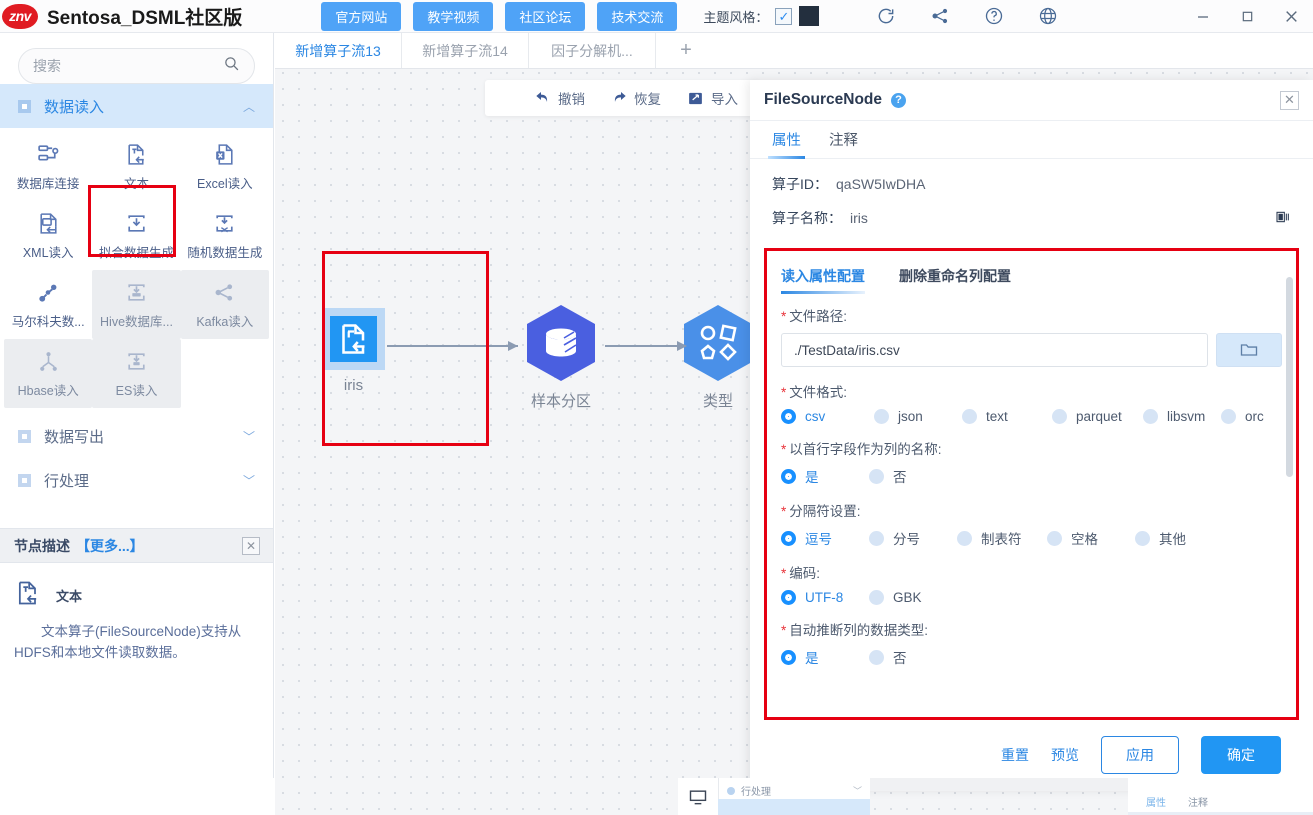 This screenshot has height=815, width=1313. What do you see at coordinates (825, 657) in the screenshot?
I see `radio-infer-yes: 是` at bounding box center [825, 657].